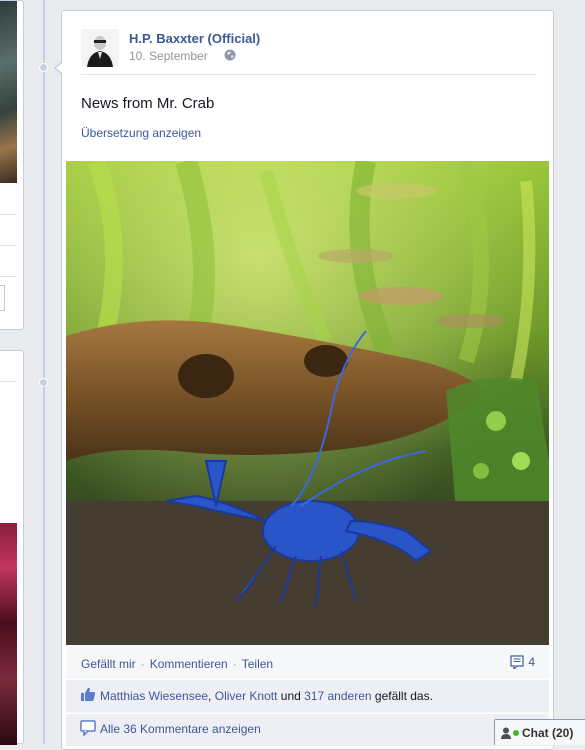  What do you see at coordinates (0, 198) in the screenshot?
I see `previous-post-count: 8` at bounding box center [0, 198].